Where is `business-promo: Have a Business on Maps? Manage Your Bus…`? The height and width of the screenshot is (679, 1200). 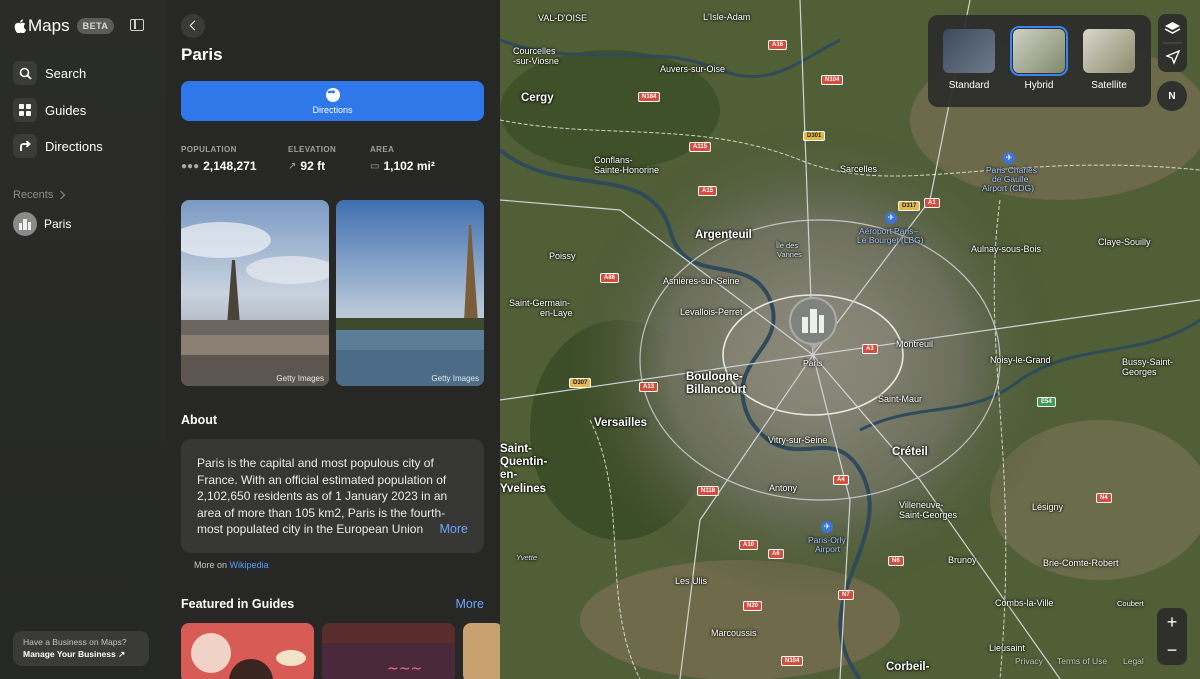 business-promo: Have a Business on Maps? Manage Your Bus… is located at coordinates (81, 648).